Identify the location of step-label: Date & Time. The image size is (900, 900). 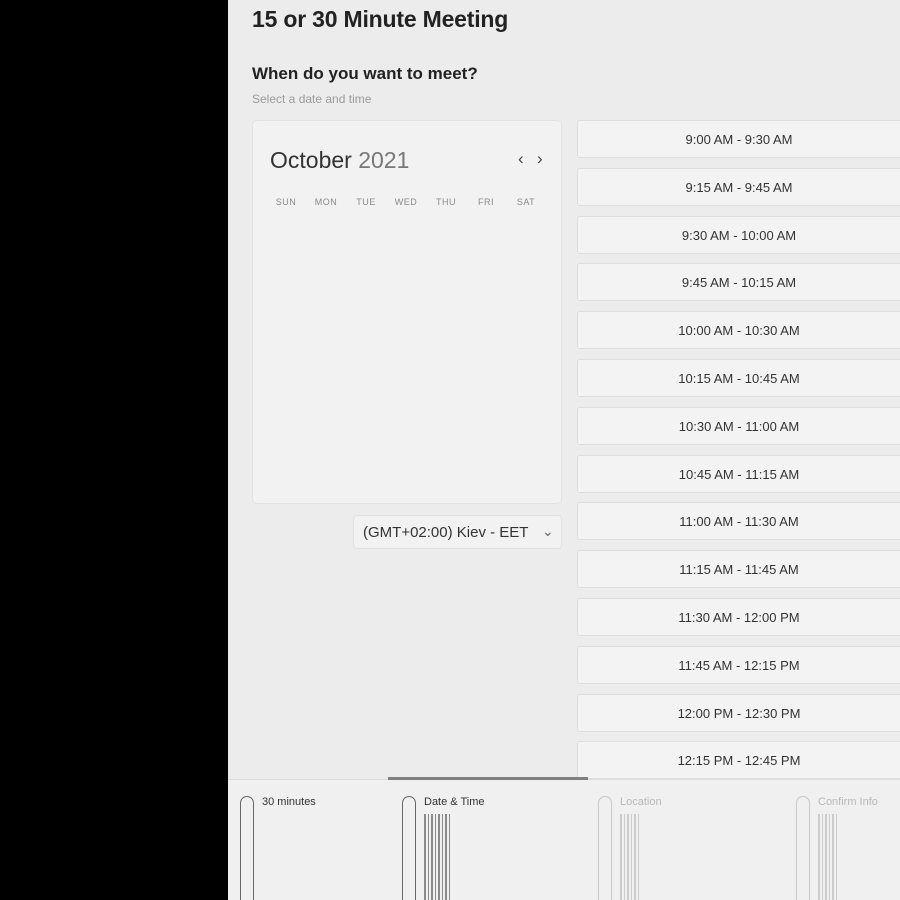
(454, 802).